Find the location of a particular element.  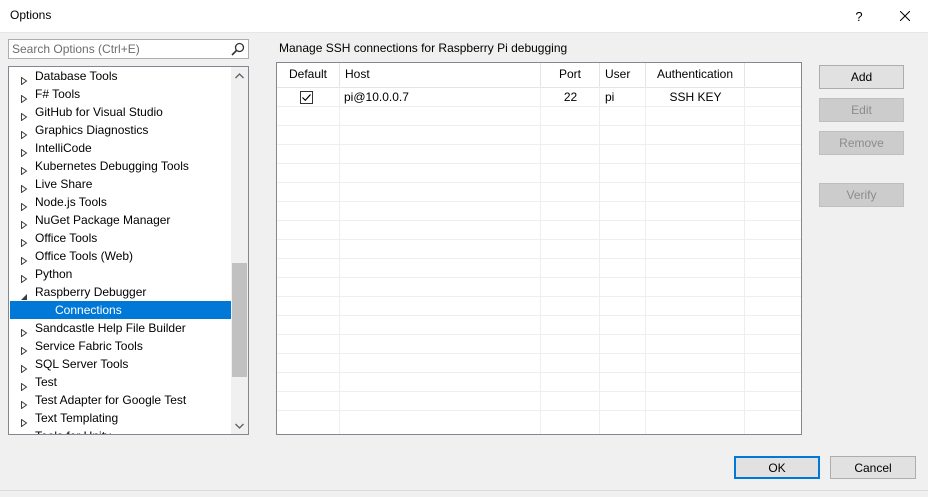

user-cell: pi is located at coordinates (610, 97).